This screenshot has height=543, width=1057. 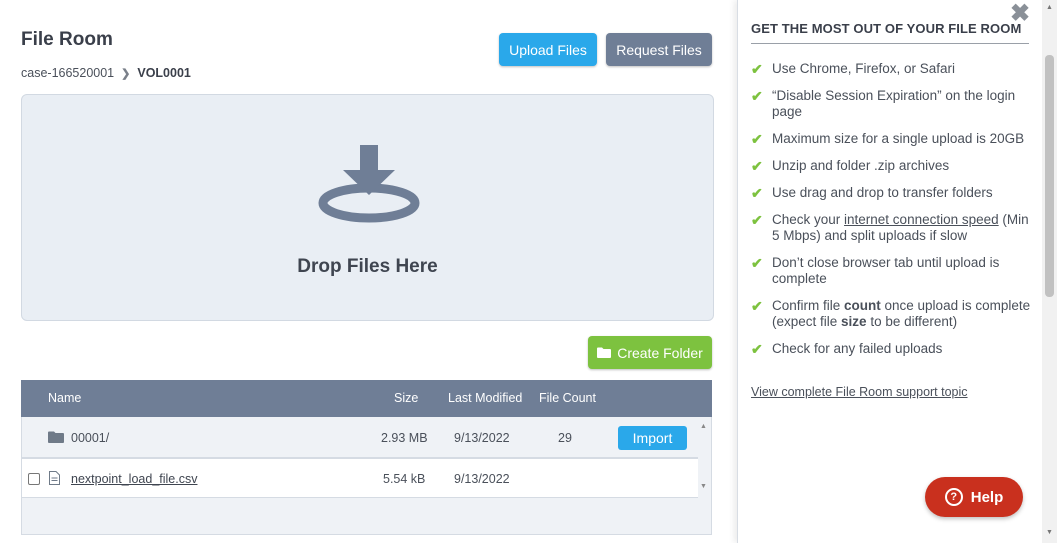 I want to click on row-size: 5.54 kB, so click(x=404, y=479).